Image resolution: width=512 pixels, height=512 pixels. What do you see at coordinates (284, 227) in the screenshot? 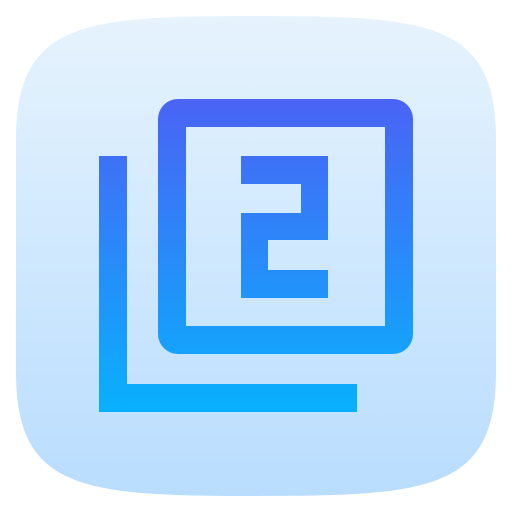
I see `numeral-two-glyph` at bounding box center [284, 227].